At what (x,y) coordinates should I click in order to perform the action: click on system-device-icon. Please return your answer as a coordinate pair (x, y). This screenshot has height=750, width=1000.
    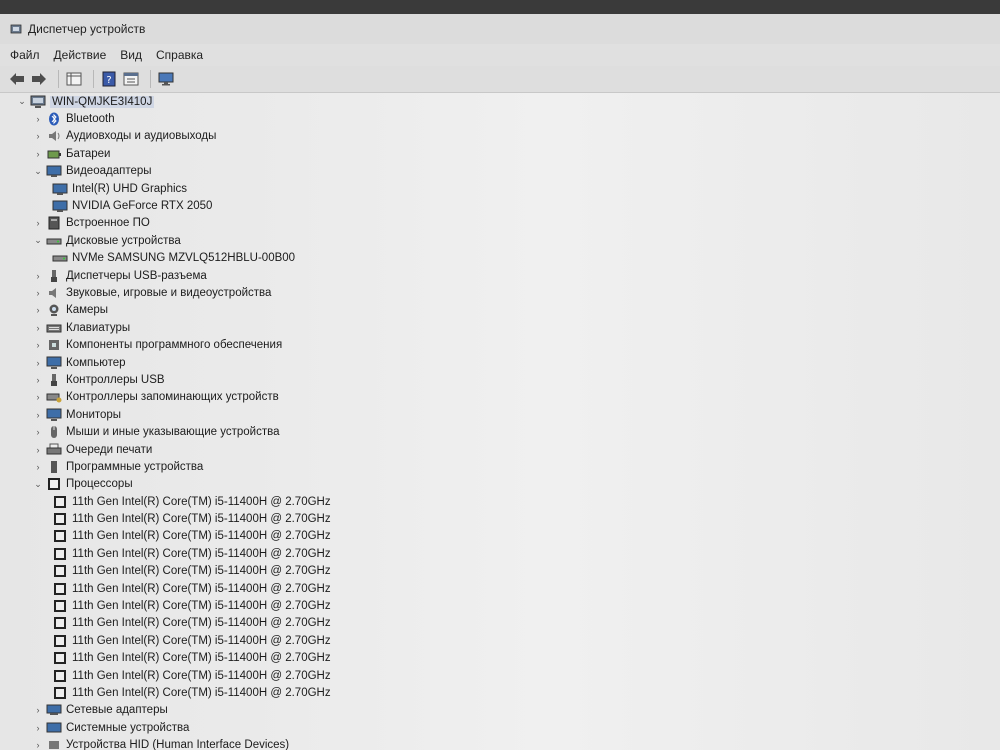
    Looking at the image, I should click on (54, 728).